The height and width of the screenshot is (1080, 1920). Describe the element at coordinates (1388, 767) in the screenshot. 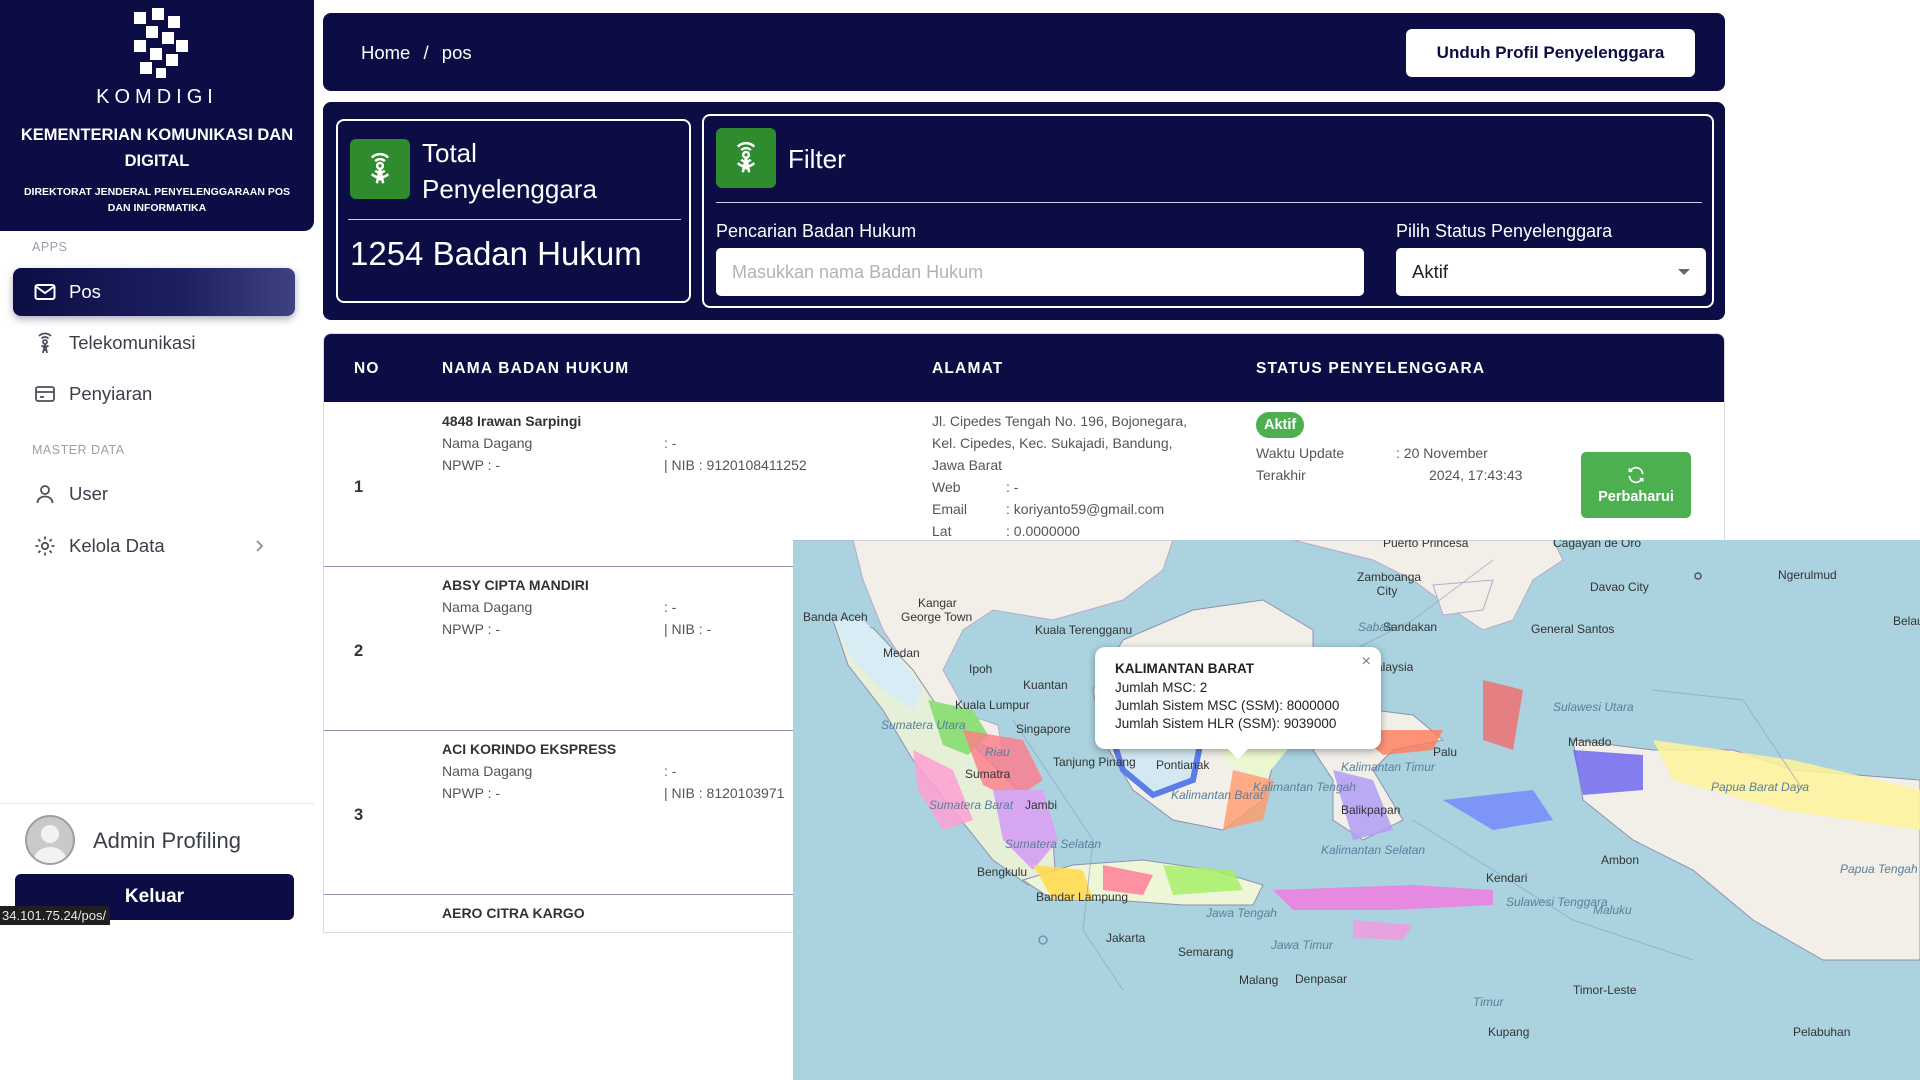

I see `map-label: Kalimantan Timur` at that location.